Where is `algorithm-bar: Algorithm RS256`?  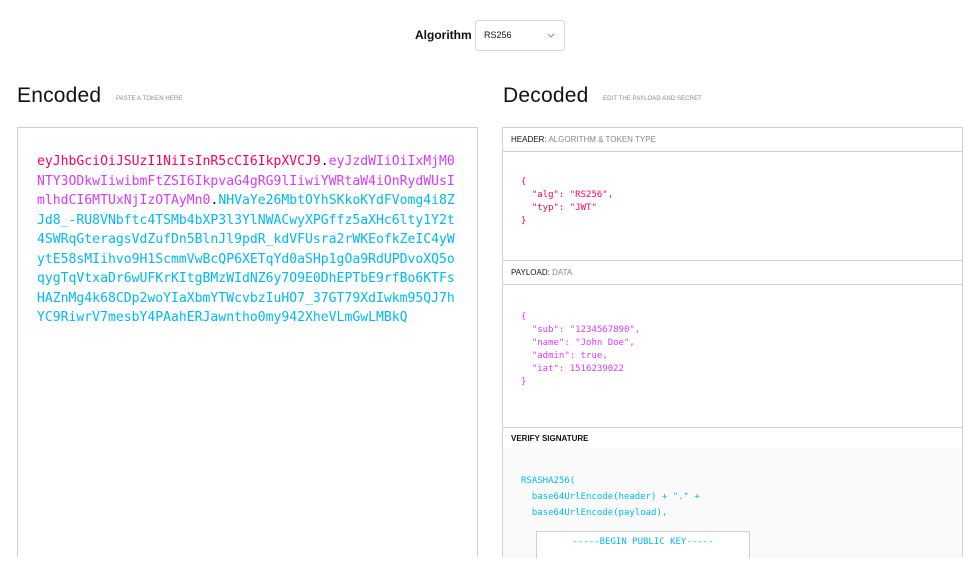
algorithm-bar: Algorithm RS256 is located at coordinates (486, 35).